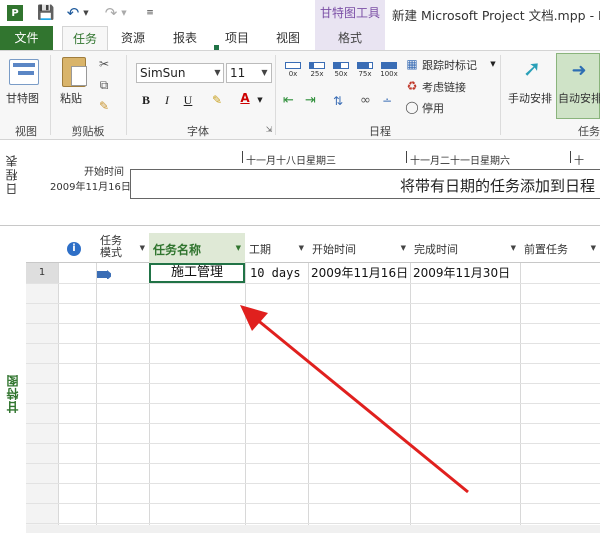  What do you see at coordinates (167, 100) in the screenshot?
I see `italic-button: I` at bounding box center [167, 100].